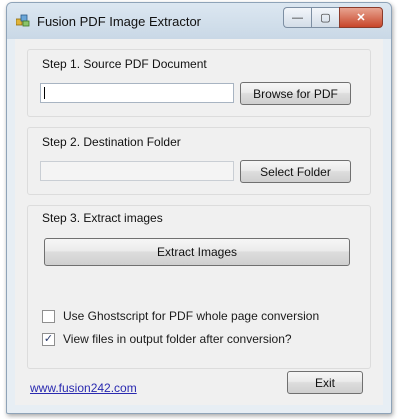 This screenshot has width=400, height=419. I want to click on source-pdf-input, so click(137, 93).